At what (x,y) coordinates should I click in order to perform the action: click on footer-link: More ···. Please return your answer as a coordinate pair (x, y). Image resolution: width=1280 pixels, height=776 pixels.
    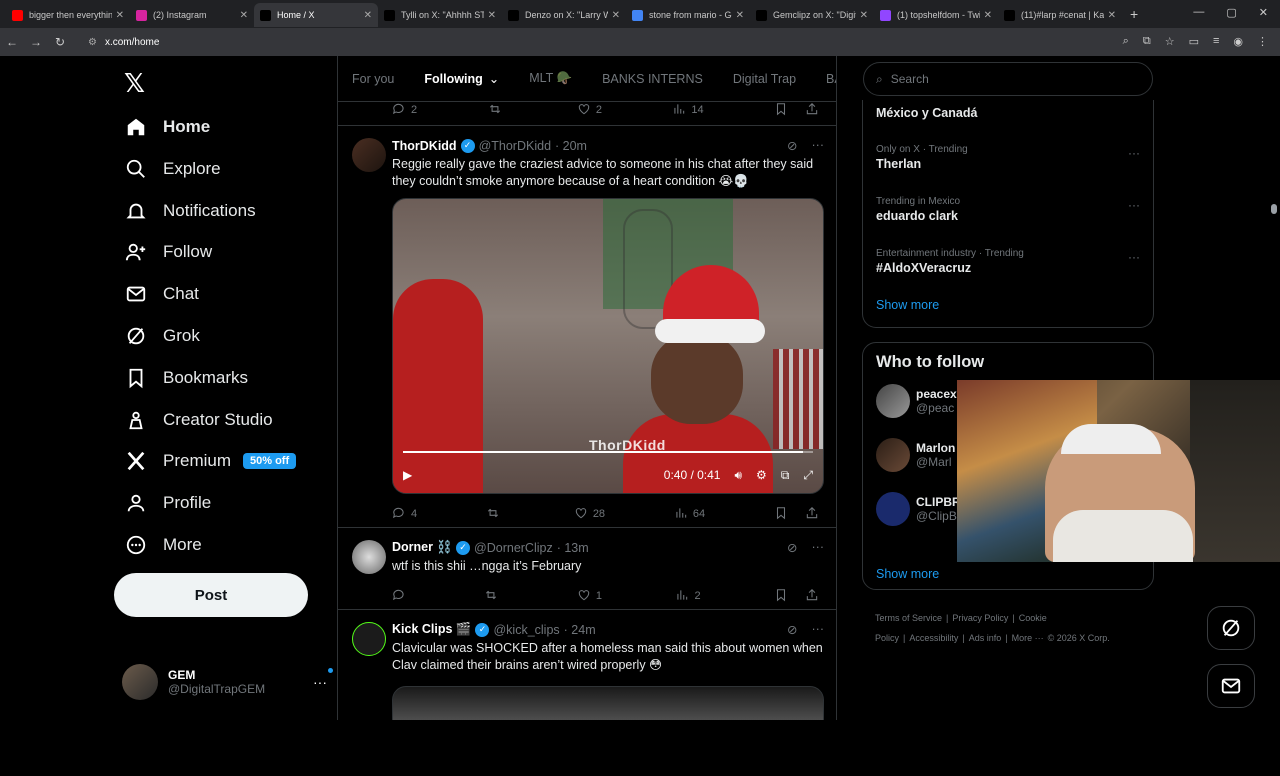
    Looking at the image, I should click on (1028, 638).